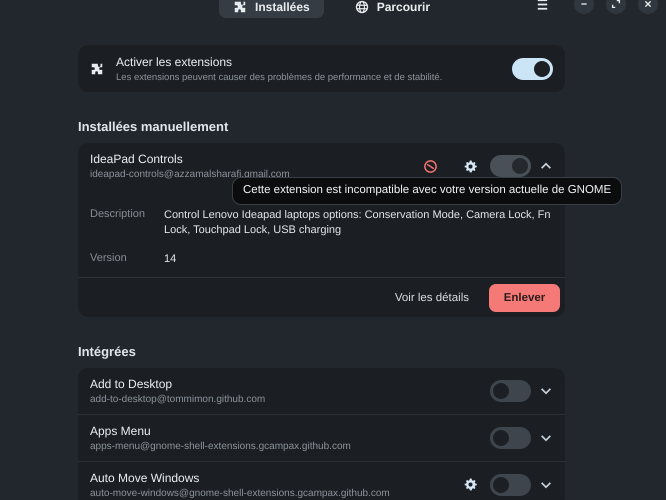 This screenshot has height=500, width=666. Describe the element at coordinates (271, 9) in the screenshot. I see `tab: Installées` at that location.